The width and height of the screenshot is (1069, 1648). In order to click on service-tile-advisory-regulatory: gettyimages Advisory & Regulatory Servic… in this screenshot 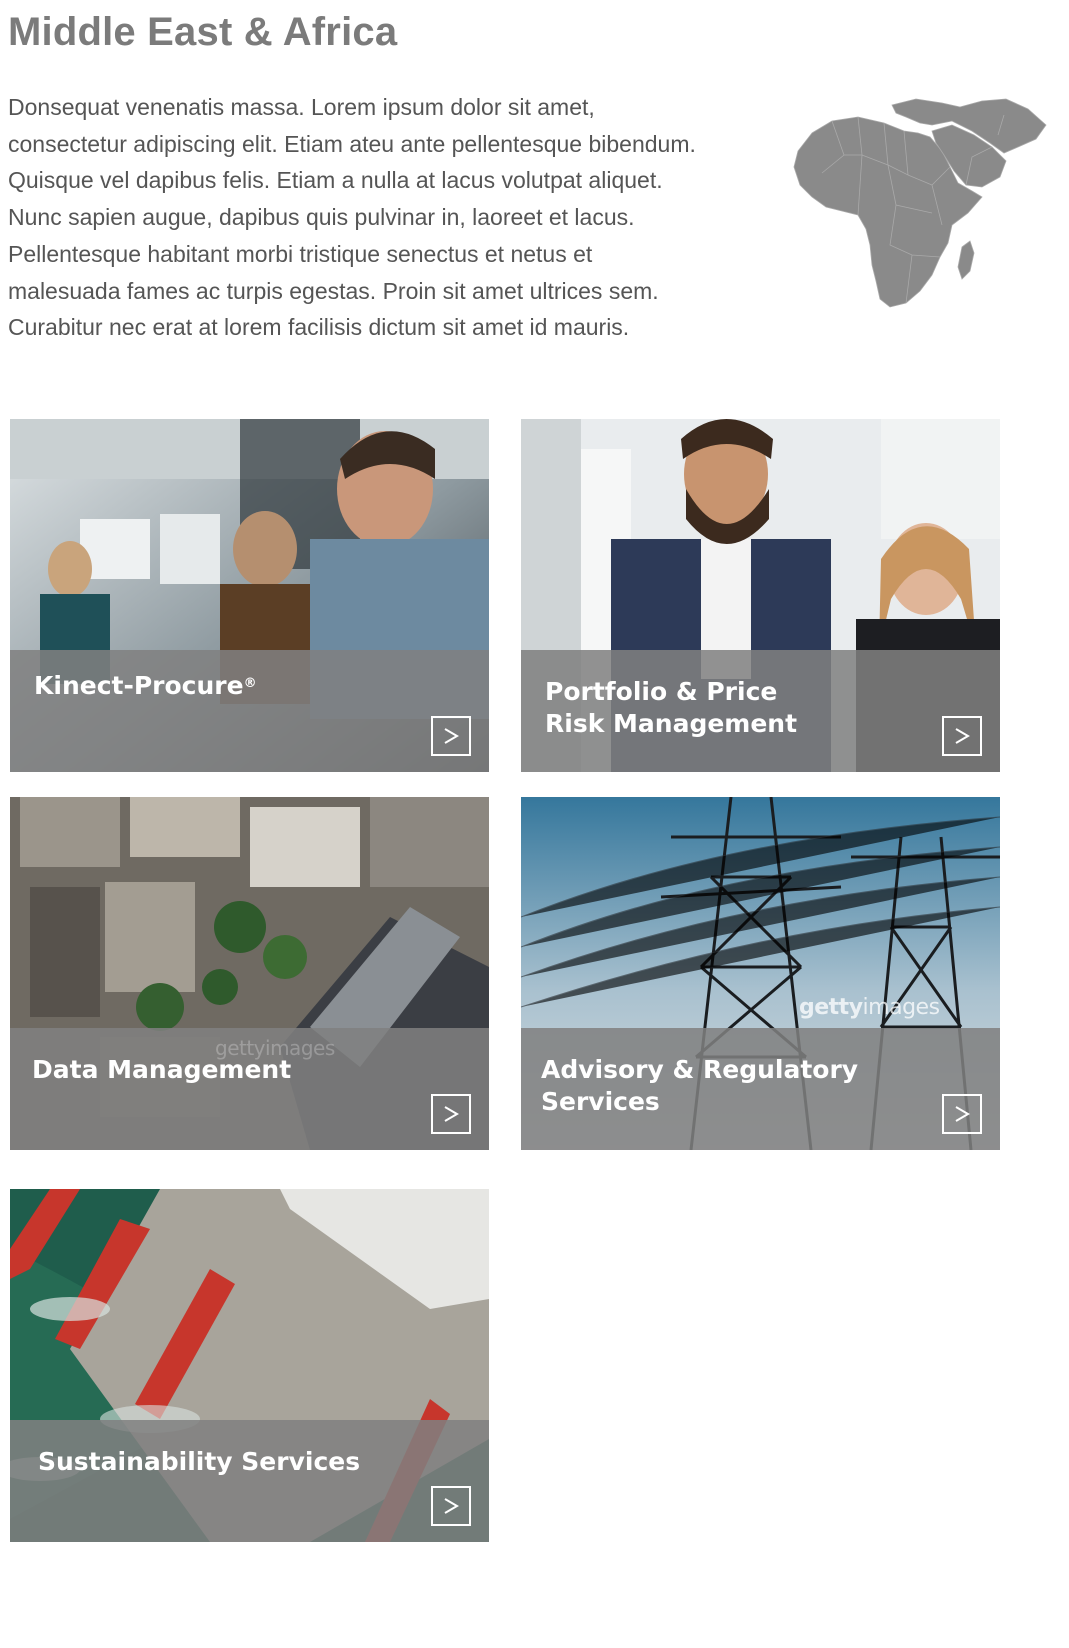, I will do `click(760, 973)`.